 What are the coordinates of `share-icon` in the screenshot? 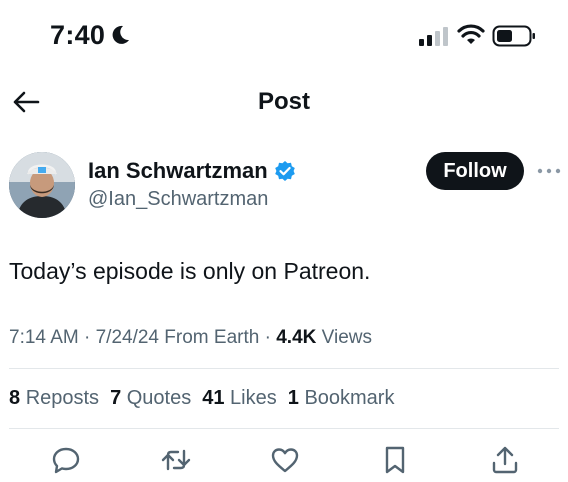 It's located at (505, 460).